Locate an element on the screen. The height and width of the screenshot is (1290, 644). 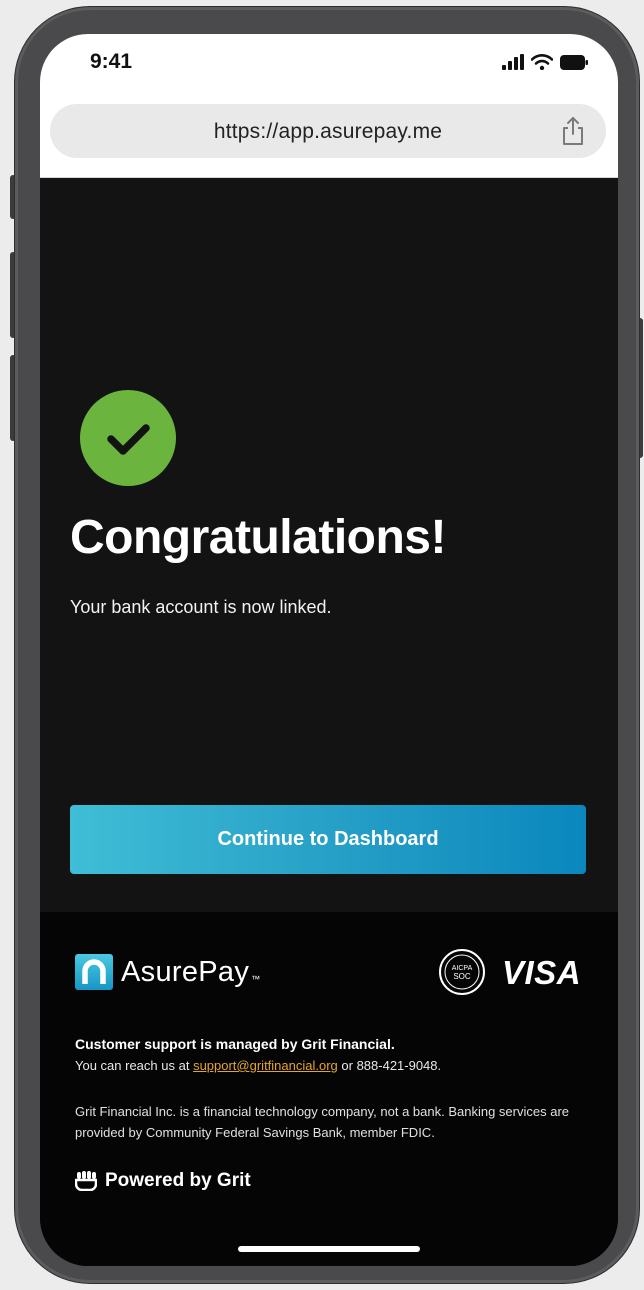
success-message: Your bank account is now linked. is located at coordinates (201, 607).